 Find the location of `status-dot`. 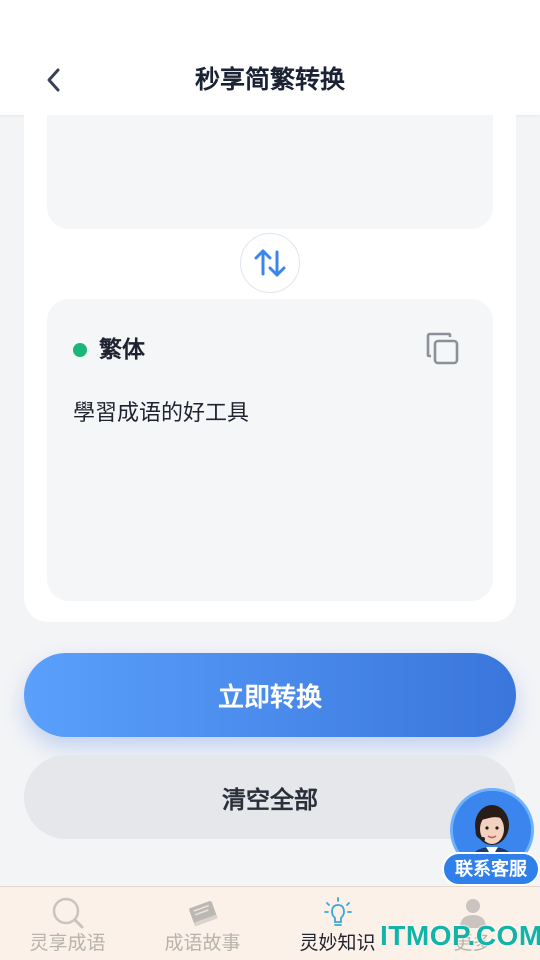

status-dot is located at coordinates (80, 350).